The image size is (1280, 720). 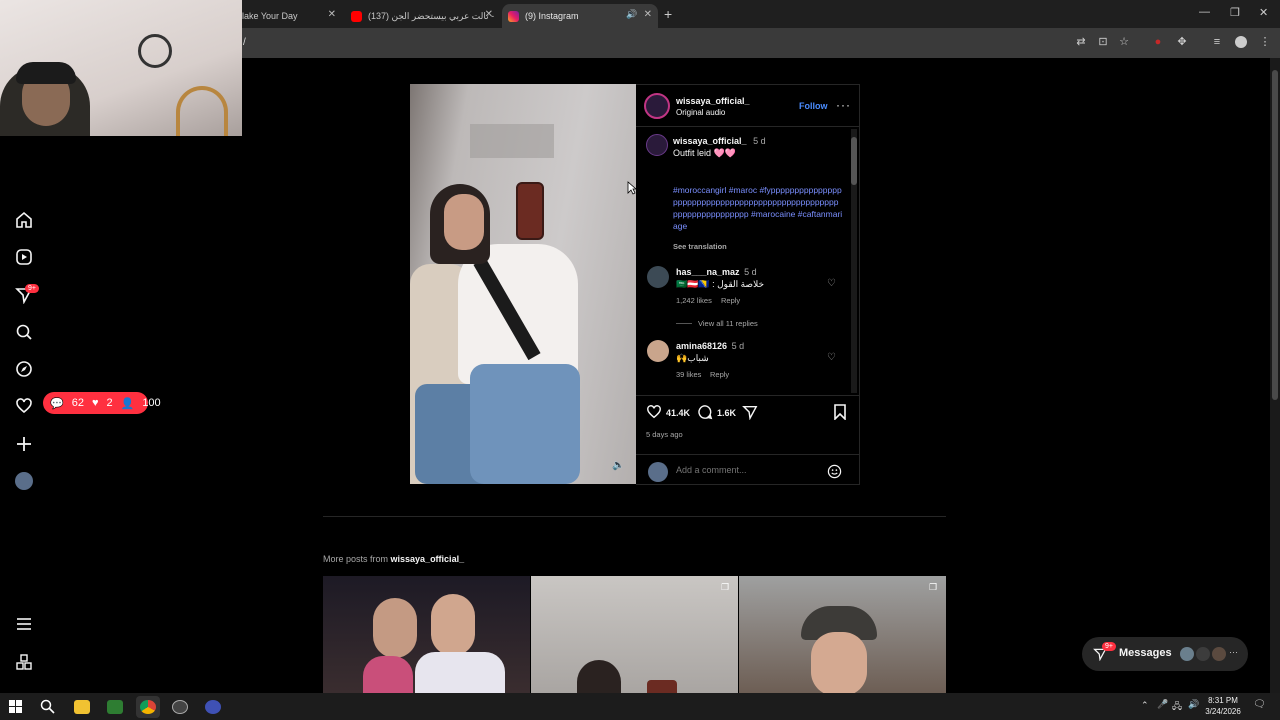 I want to click on author-avatar, so click(x=657, y=106).